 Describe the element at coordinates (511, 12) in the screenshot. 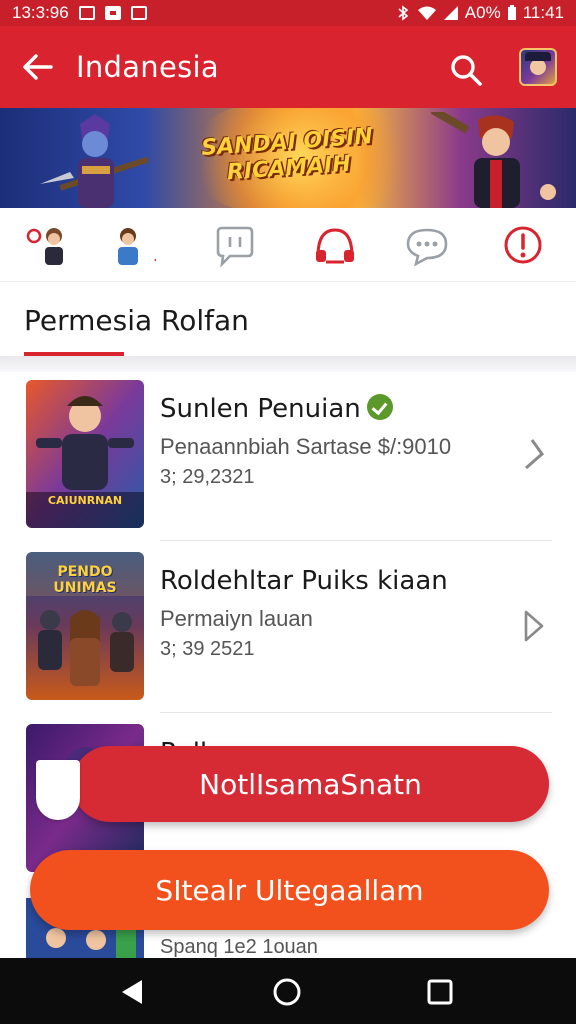

I see `battery-icon` at that location.